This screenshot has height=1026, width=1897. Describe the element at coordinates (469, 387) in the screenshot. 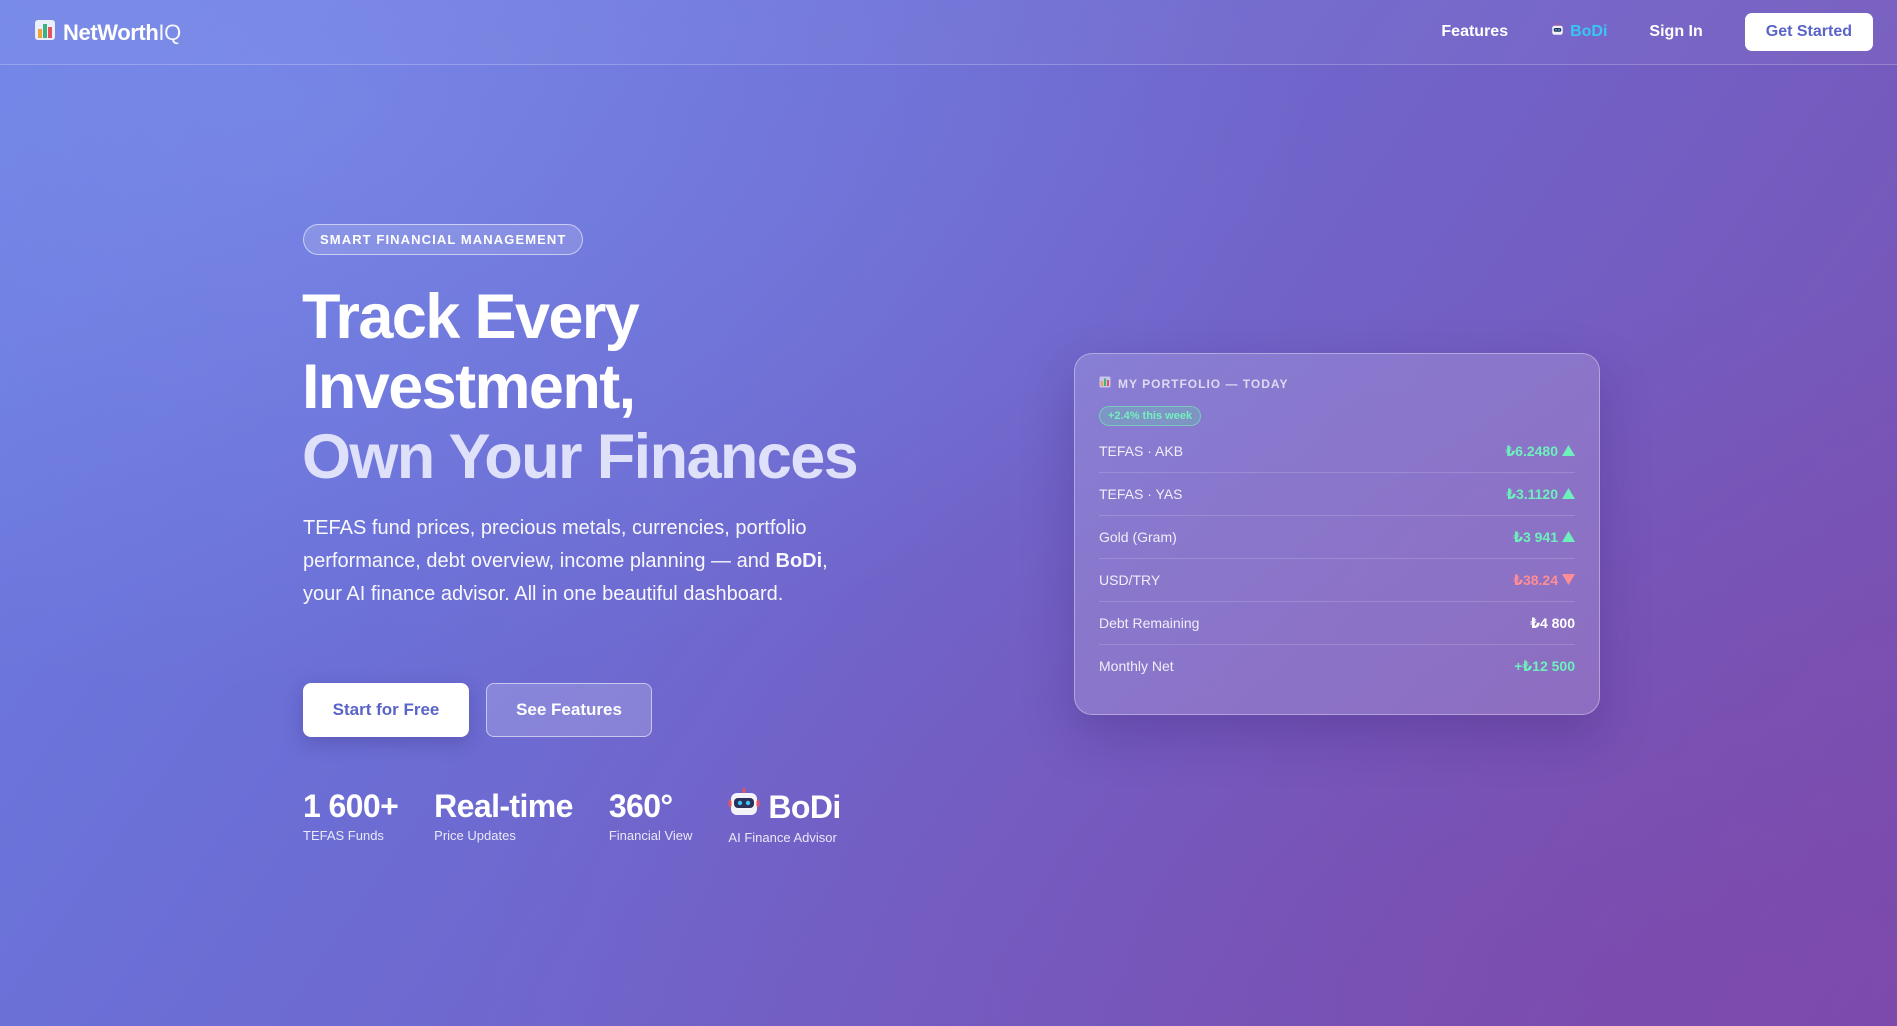

I see `headline-line-2: Investment,` at that location.